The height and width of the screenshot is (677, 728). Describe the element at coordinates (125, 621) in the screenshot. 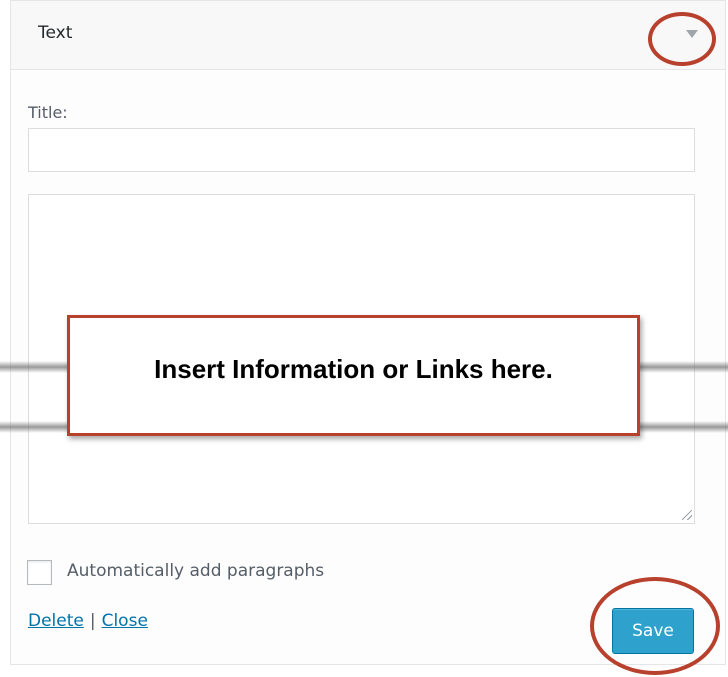

I see `close-link: Close` at that location.